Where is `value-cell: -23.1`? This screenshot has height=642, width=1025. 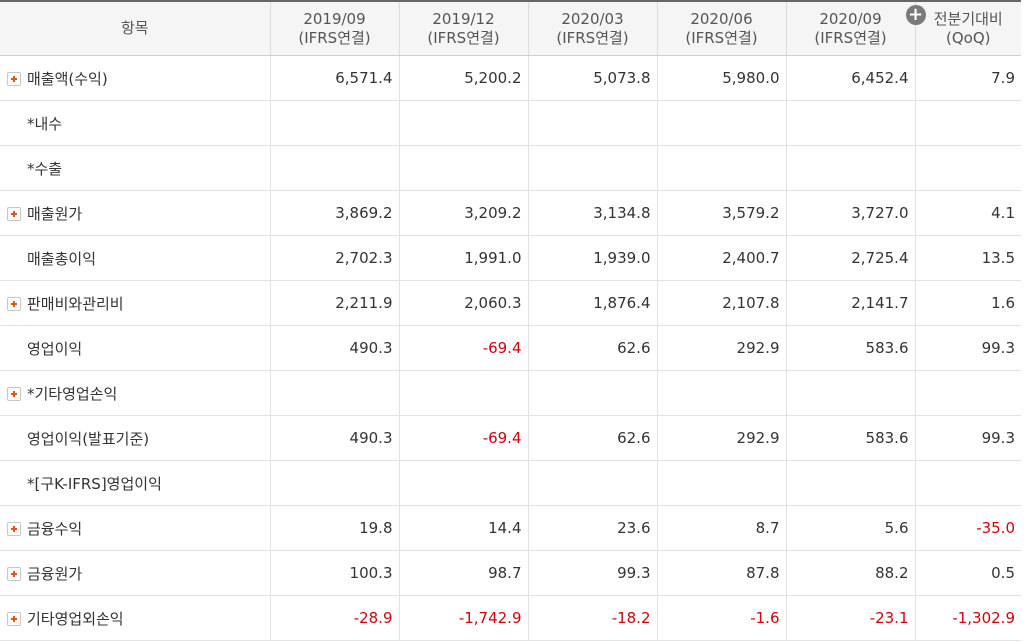
value-cell: -23.1 is located at coordinates (851, 618).